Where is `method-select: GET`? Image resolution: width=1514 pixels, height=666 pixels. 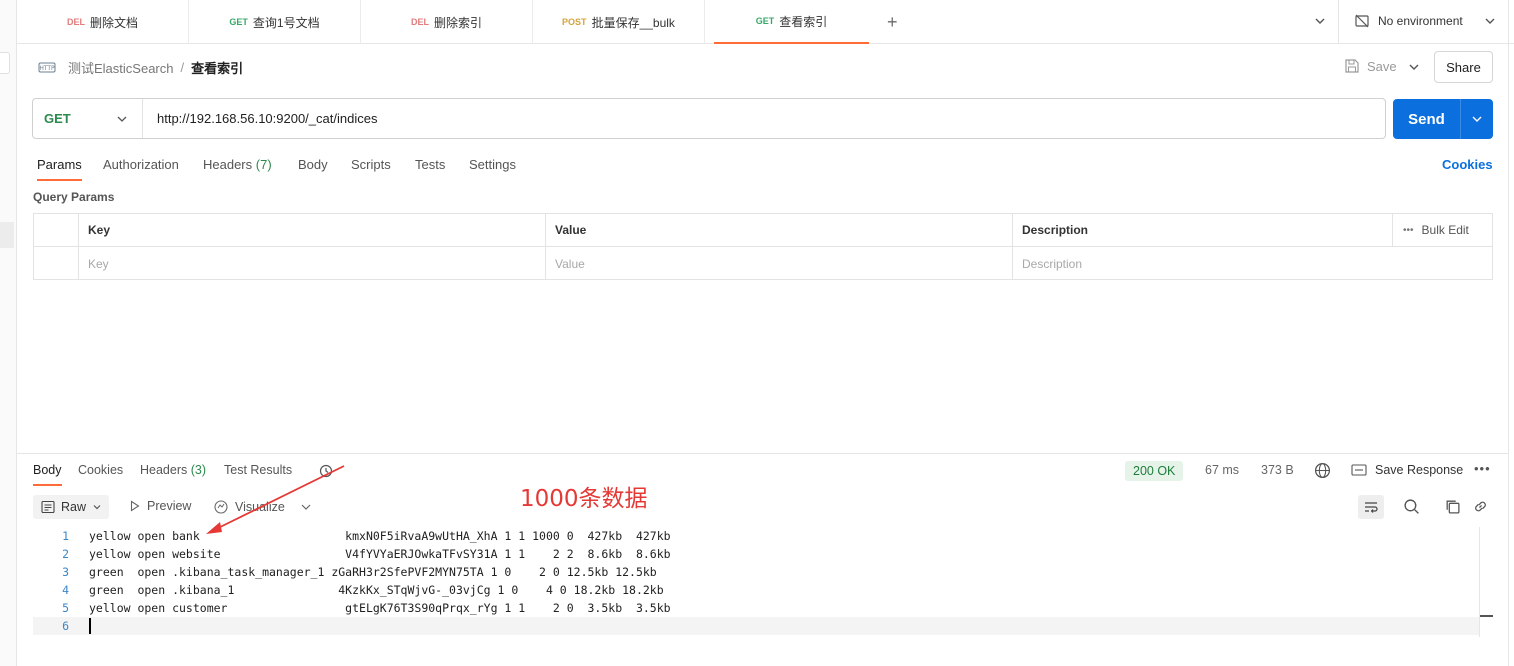
method-select: GET is located at coordinates (88, 118).